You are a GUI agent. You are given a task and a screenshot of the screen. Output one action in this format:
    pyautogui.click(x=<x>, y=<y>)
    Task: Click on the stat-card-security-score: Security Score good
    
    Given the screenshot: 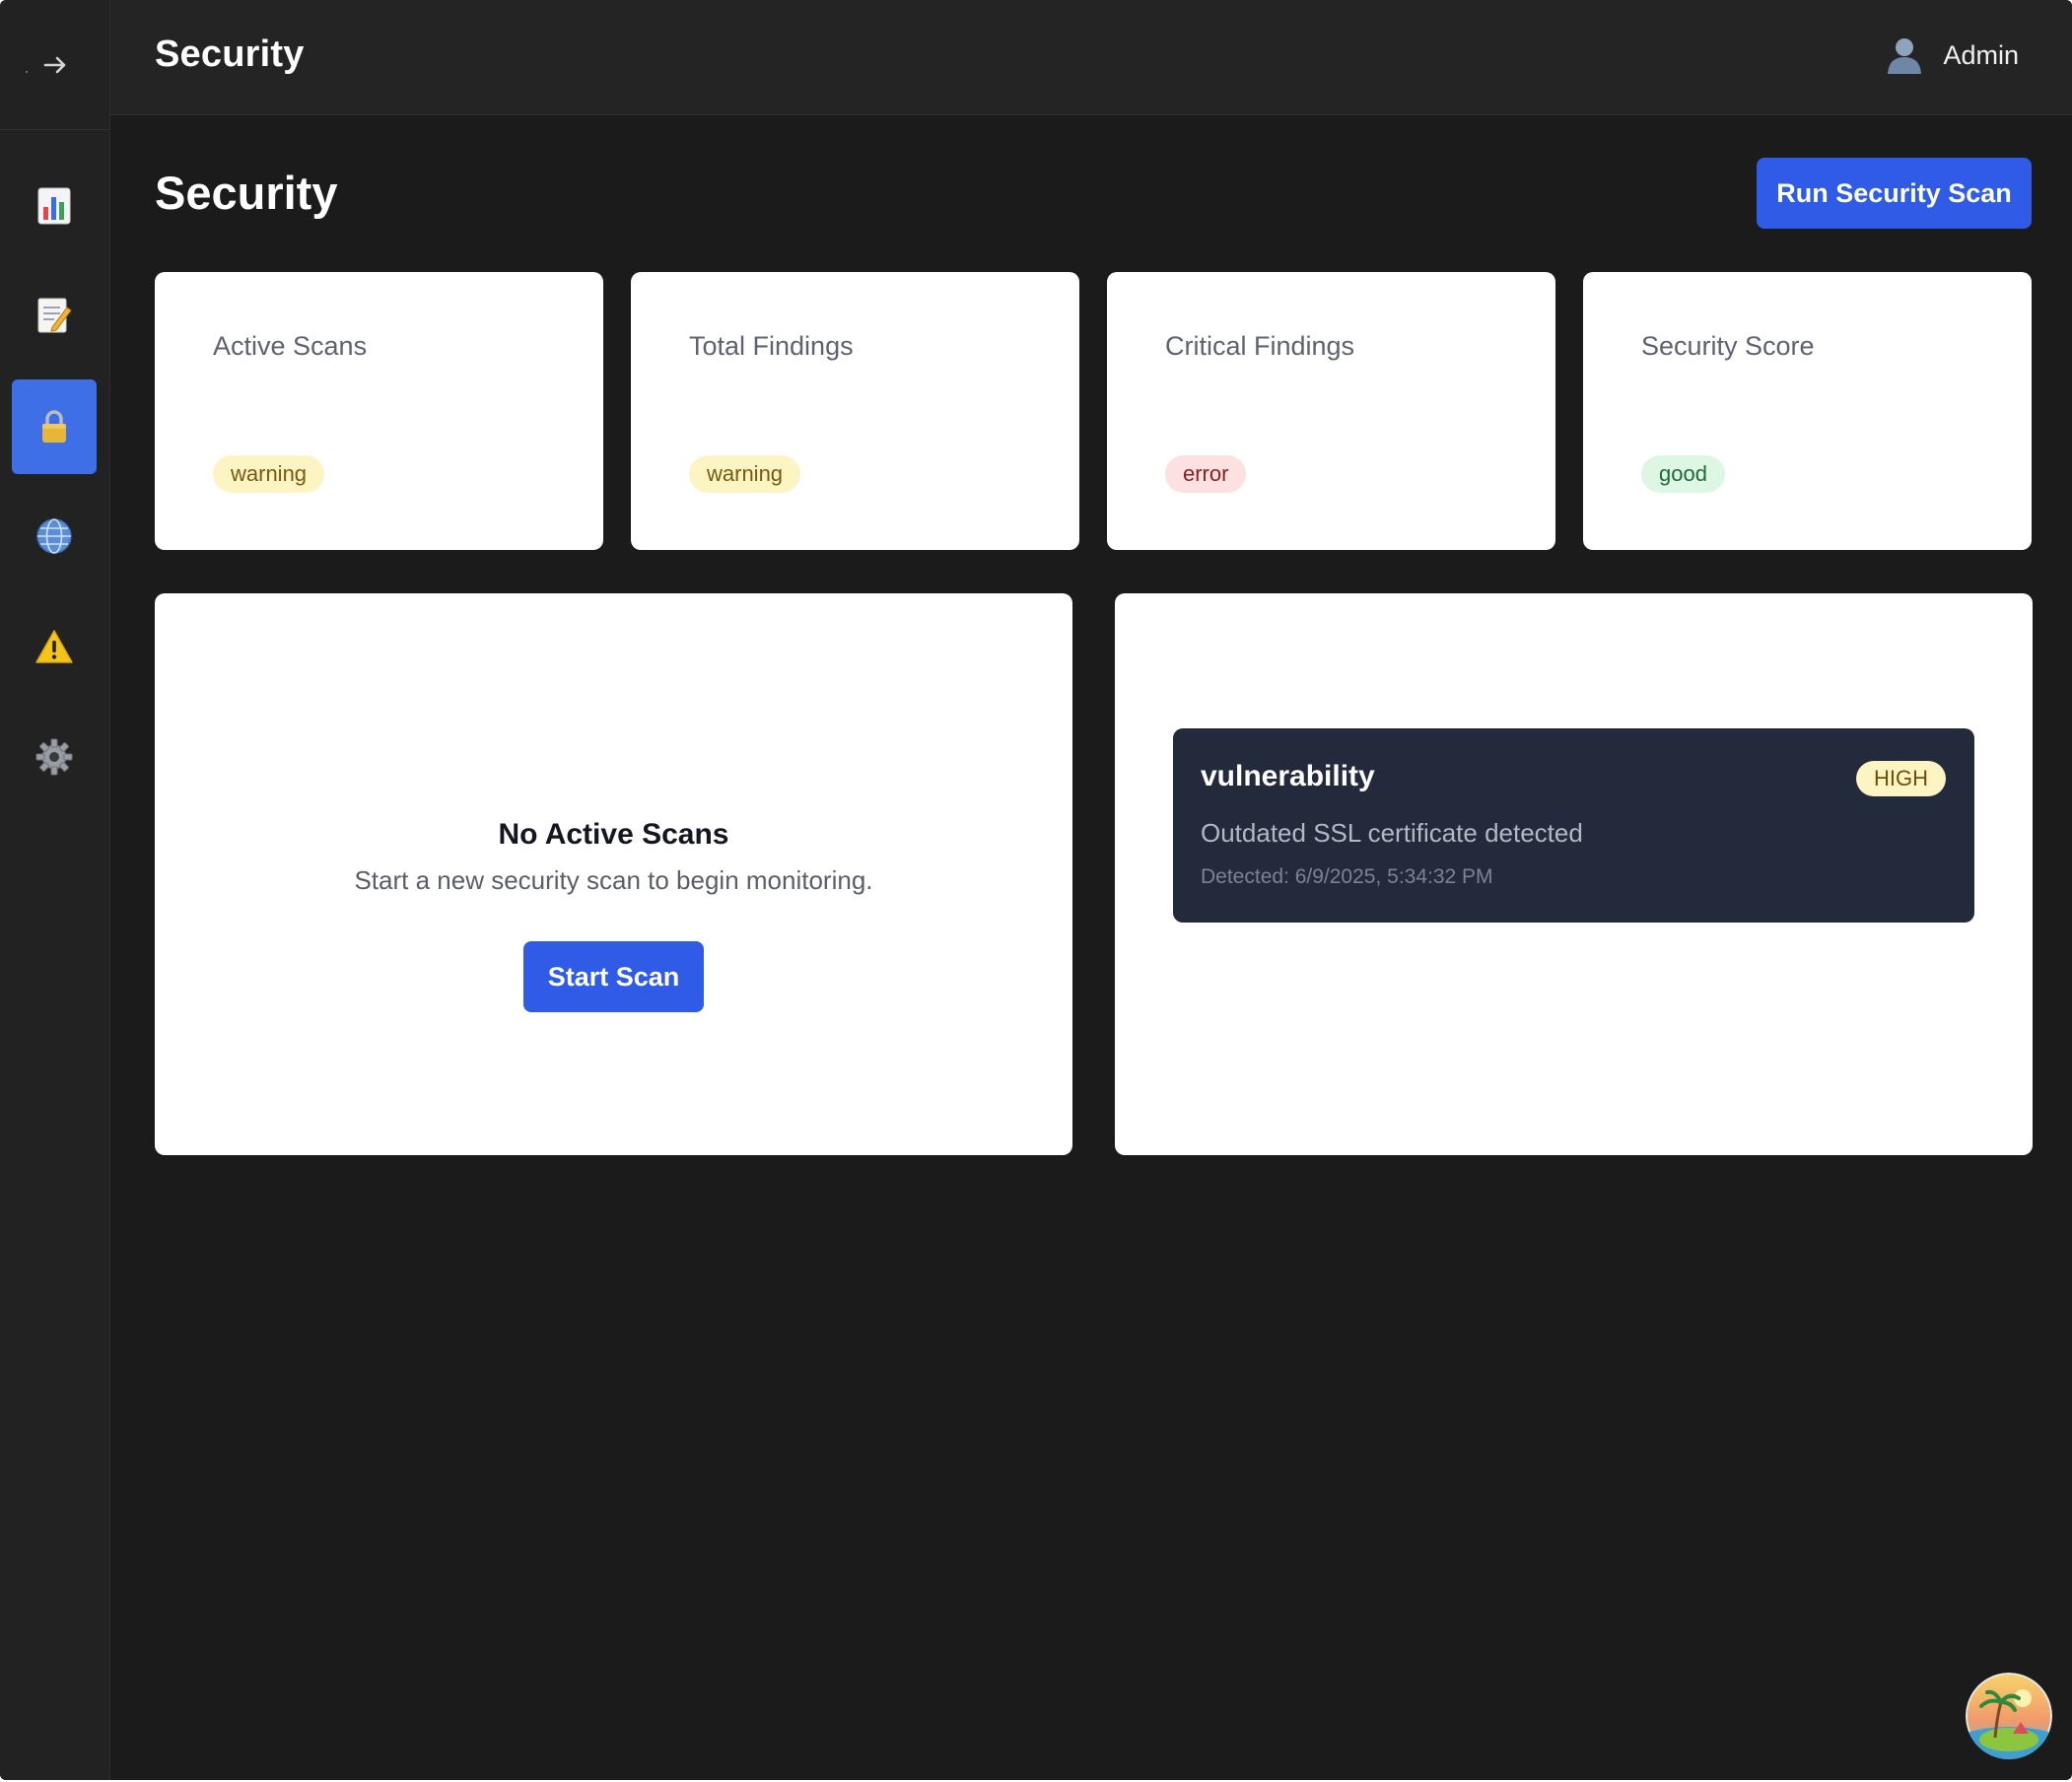 What is the action you would take?
    pyautogui.click(x=1807, y=411)
    